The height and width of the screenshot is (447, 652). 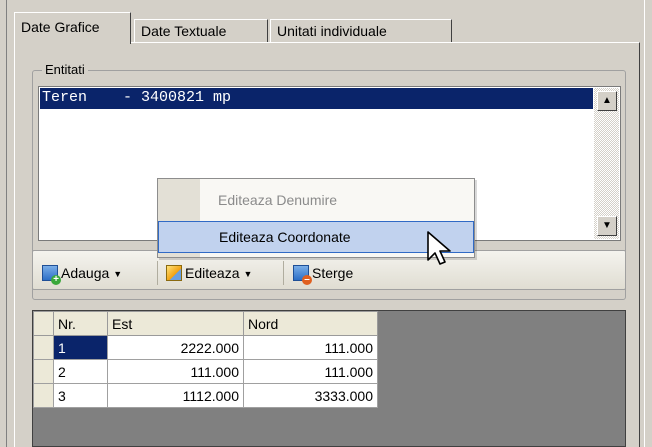 I want to click on add-button: Adauga▼, so click(x=82, y=274).